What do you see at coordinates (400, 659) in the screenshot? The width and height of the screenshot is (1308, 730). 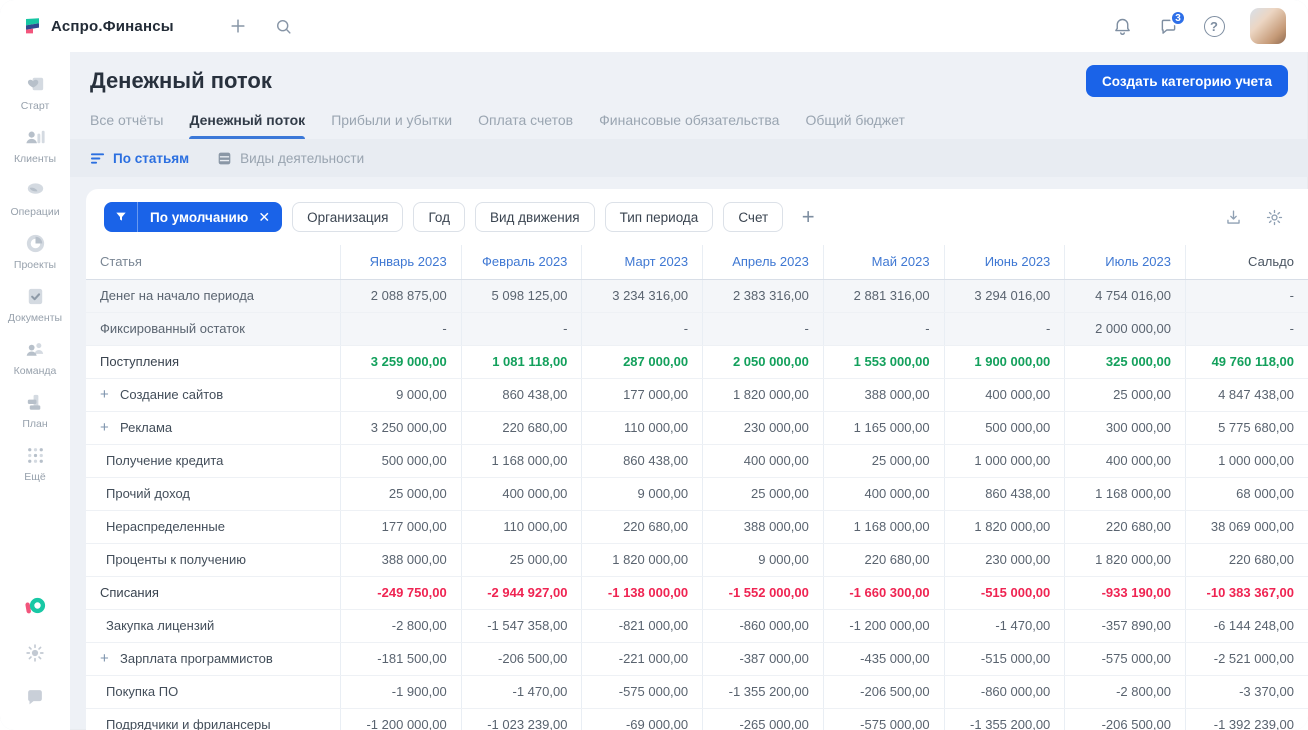 I see `cell-value: -181 500,00` at bounding box center [400, 659].